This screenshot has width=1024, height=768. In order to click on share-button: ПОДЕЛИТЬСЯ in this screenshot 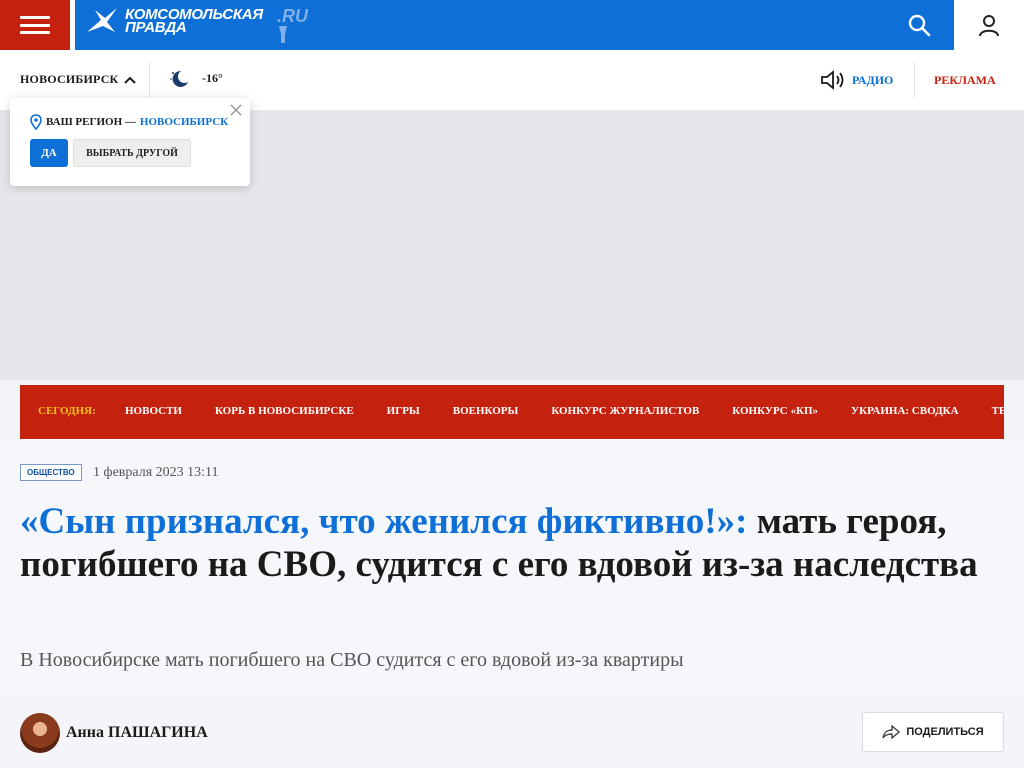, I will do `click(933, 732)`.